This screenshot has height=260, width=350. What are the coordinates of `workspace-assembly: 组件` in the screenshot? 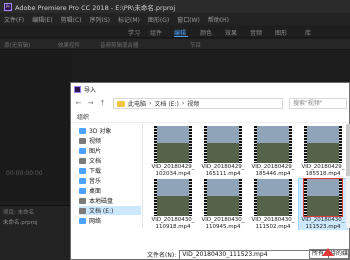 It's located at (156, 32).